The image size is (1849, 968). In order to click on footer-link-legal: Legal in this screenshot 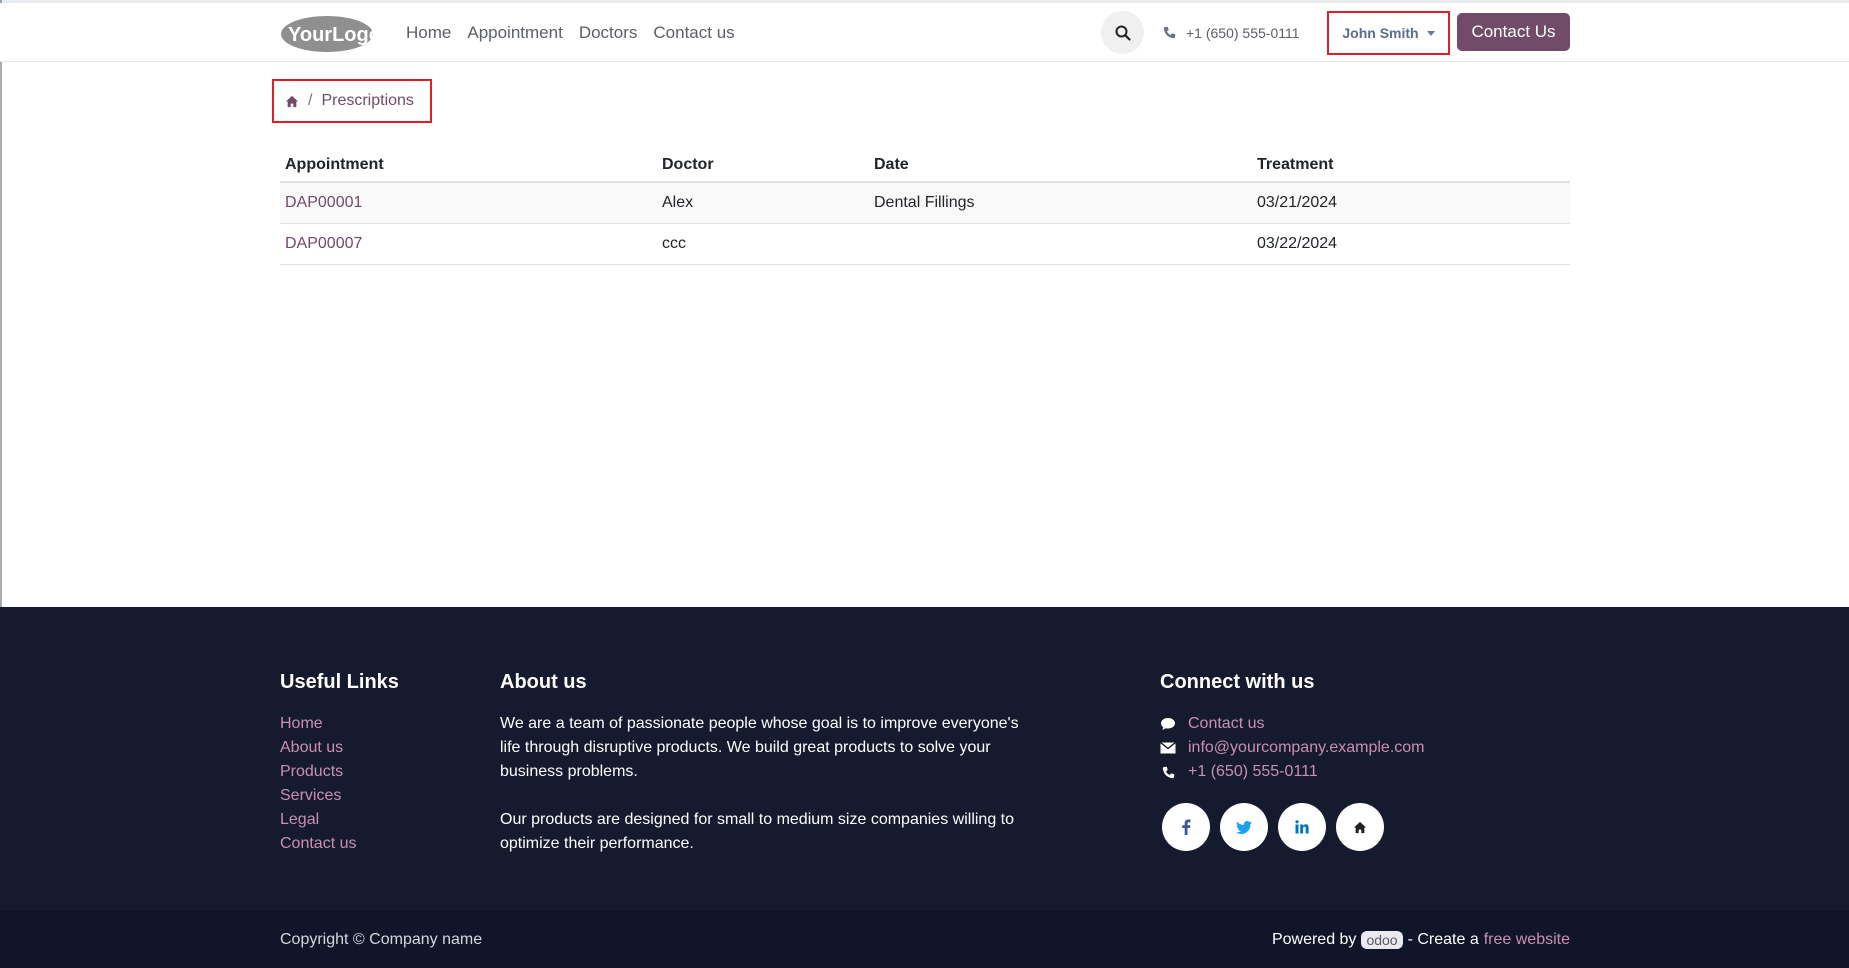, I will do `click(339, 820)`.